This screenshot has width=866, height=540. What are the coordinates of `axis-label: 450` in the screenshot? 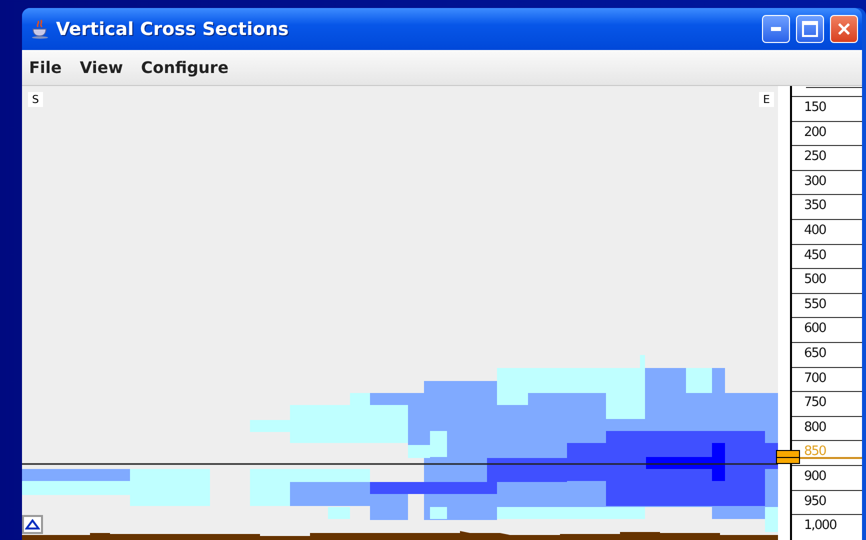 It's located at (815, 255).